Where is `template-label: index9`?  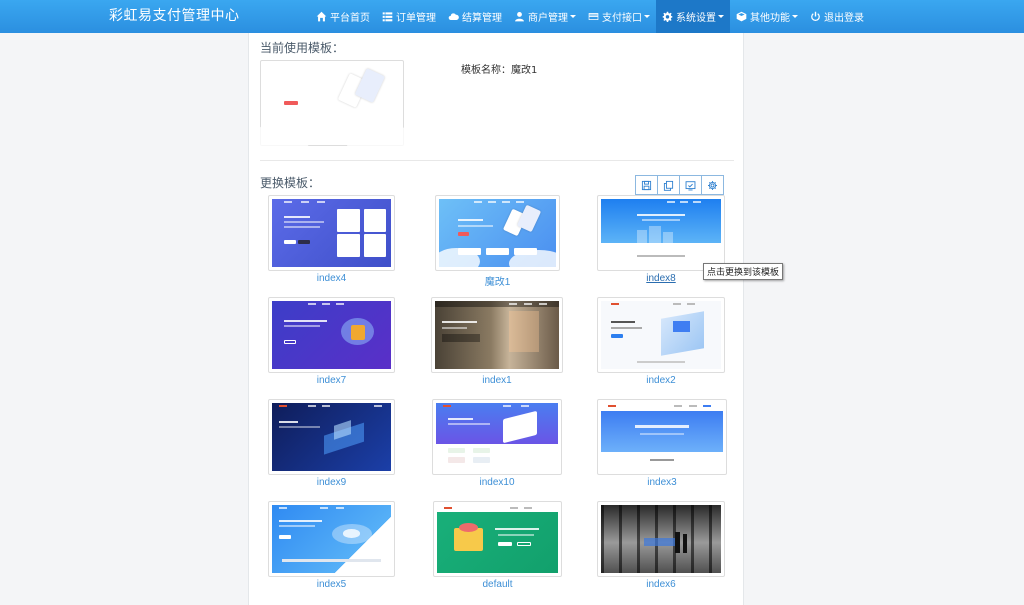
template-label: index9 is located at coordinates (331, 482).